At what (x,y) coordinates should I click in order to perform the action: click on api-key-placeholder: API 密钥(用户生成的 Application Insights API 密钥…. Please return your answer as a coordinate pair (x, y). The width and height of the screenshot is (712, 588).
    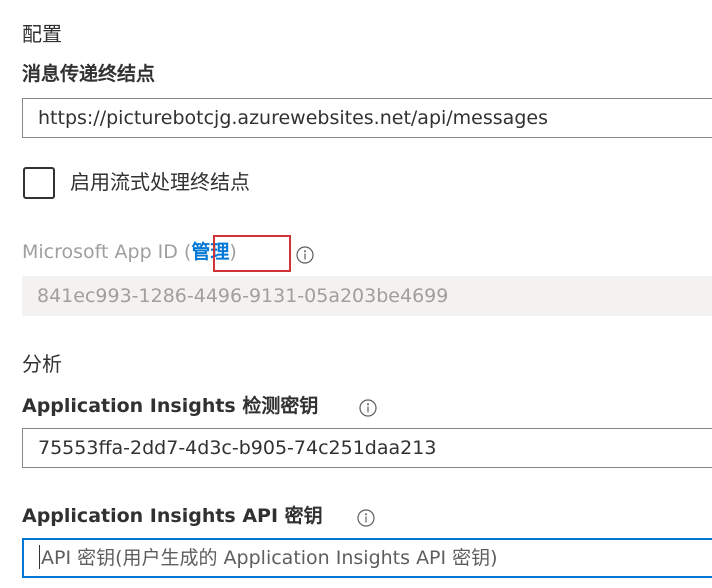
    Looking at the image, I should click on (269, 558).